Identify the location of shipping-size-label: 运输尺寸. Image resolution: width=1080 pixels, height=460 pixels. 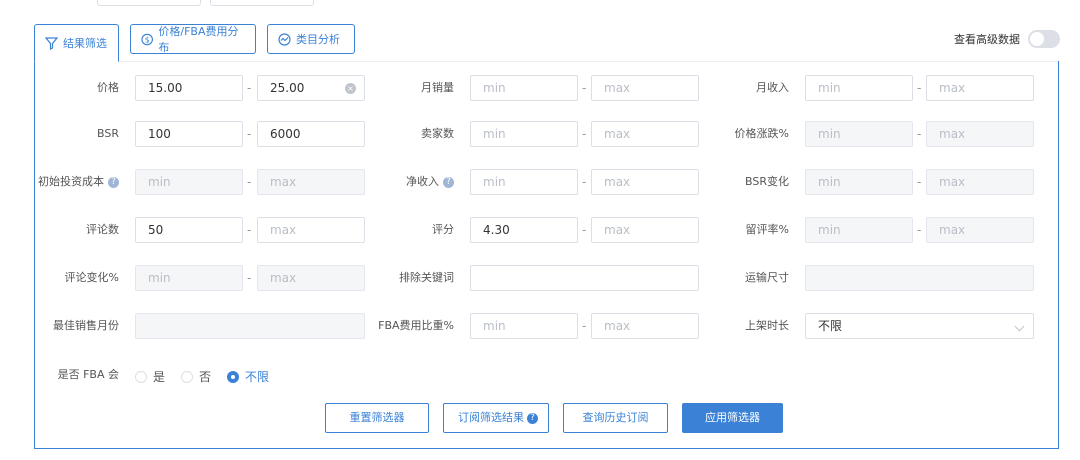
(767, 277).